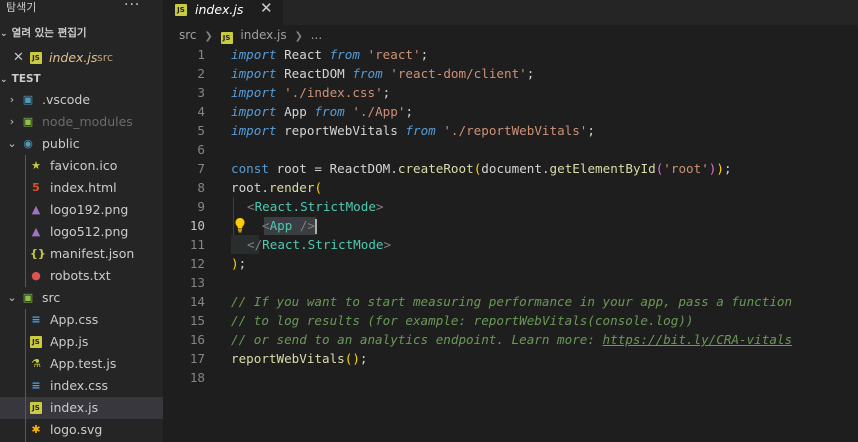  What do you see at coordinates (201, 149) in the screenshot?
I see `line-number: 6` at bounding box center [201, 149].